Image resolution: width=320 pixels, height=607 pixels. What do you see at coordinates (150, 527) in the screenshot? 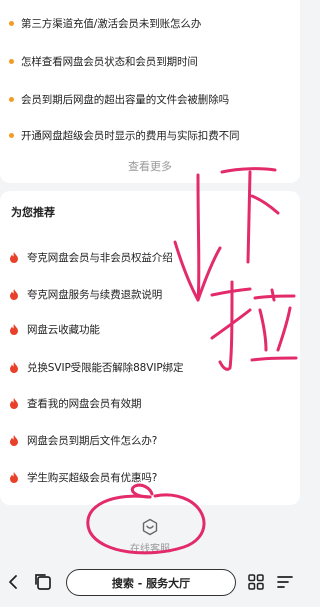
I see `headset-cube-icon` at bounding box center [150, 527].